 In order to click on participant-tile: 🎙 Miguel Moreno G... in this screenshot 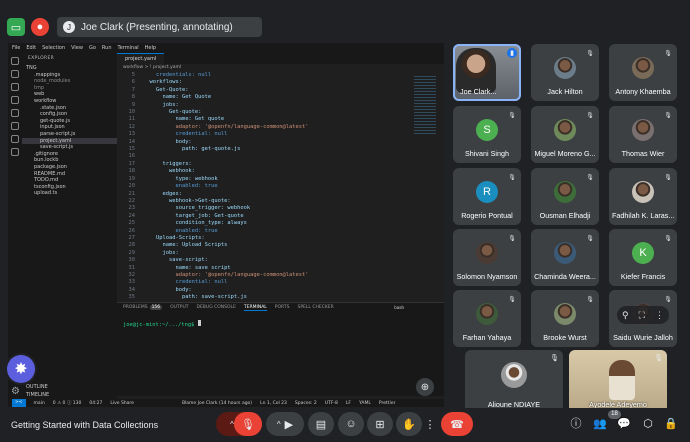, I will do `click(565, 134)`.